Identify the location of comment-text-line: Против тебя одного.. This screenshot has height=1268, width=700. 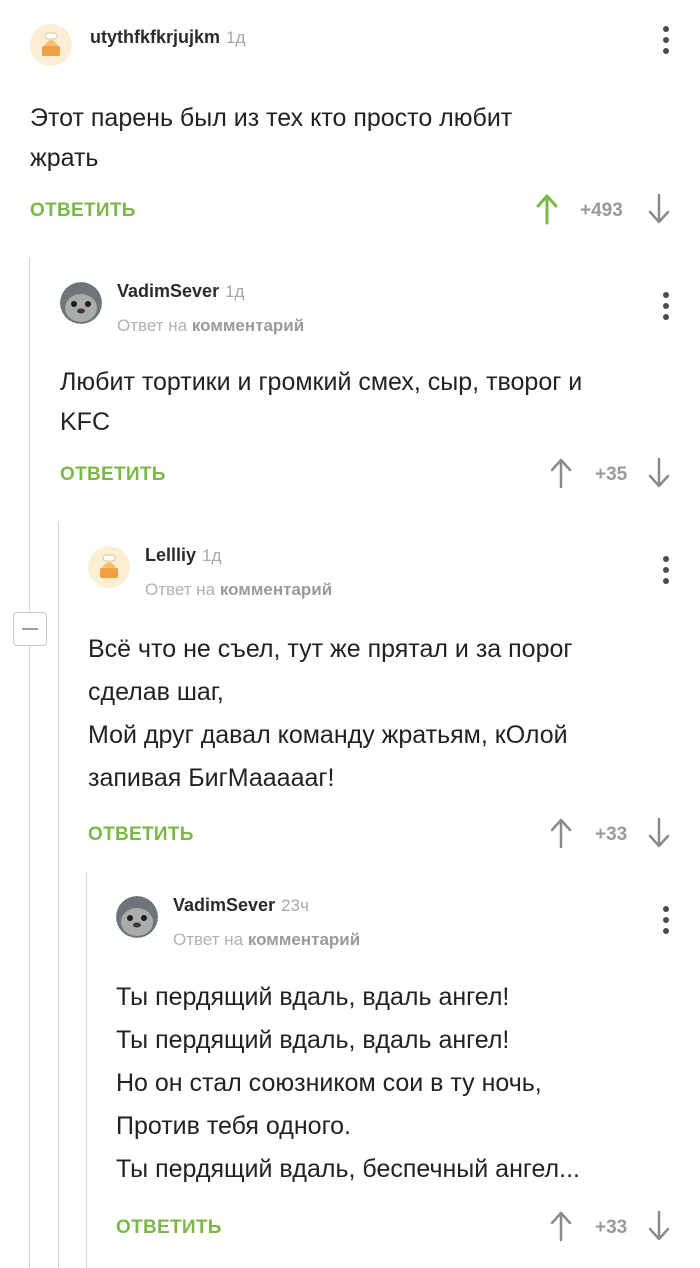
(233, 1126).